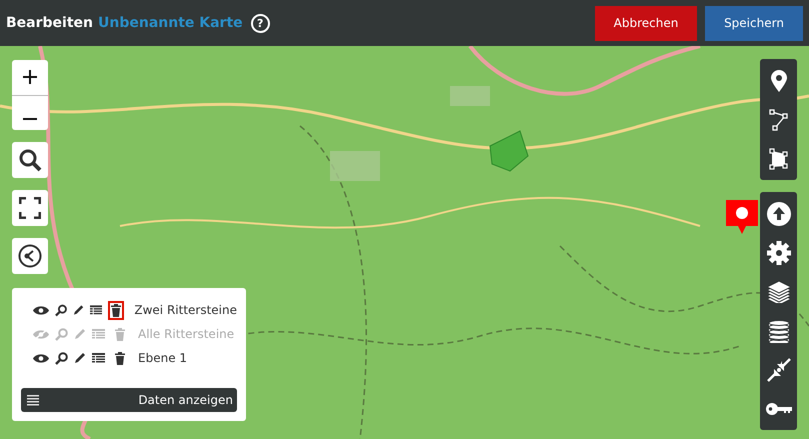 The width and height of the screenshot is (809, 439). I want to click on search-button, so click(30, 160).